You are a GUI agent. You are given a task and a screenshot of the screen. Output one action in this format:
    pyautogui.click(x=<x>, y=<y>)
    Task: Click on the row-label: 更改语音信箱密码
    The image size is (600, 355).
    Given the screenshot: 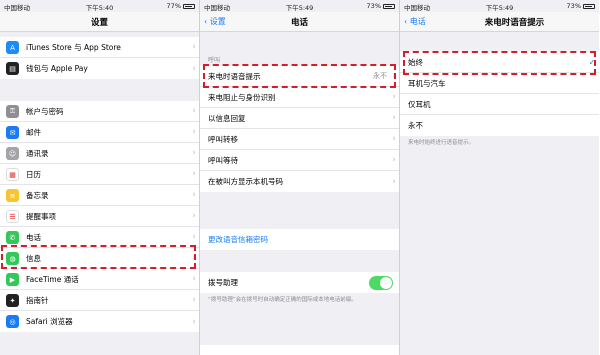 What is the action you would take?
    pyautogui.click(x=238, y=239)
    